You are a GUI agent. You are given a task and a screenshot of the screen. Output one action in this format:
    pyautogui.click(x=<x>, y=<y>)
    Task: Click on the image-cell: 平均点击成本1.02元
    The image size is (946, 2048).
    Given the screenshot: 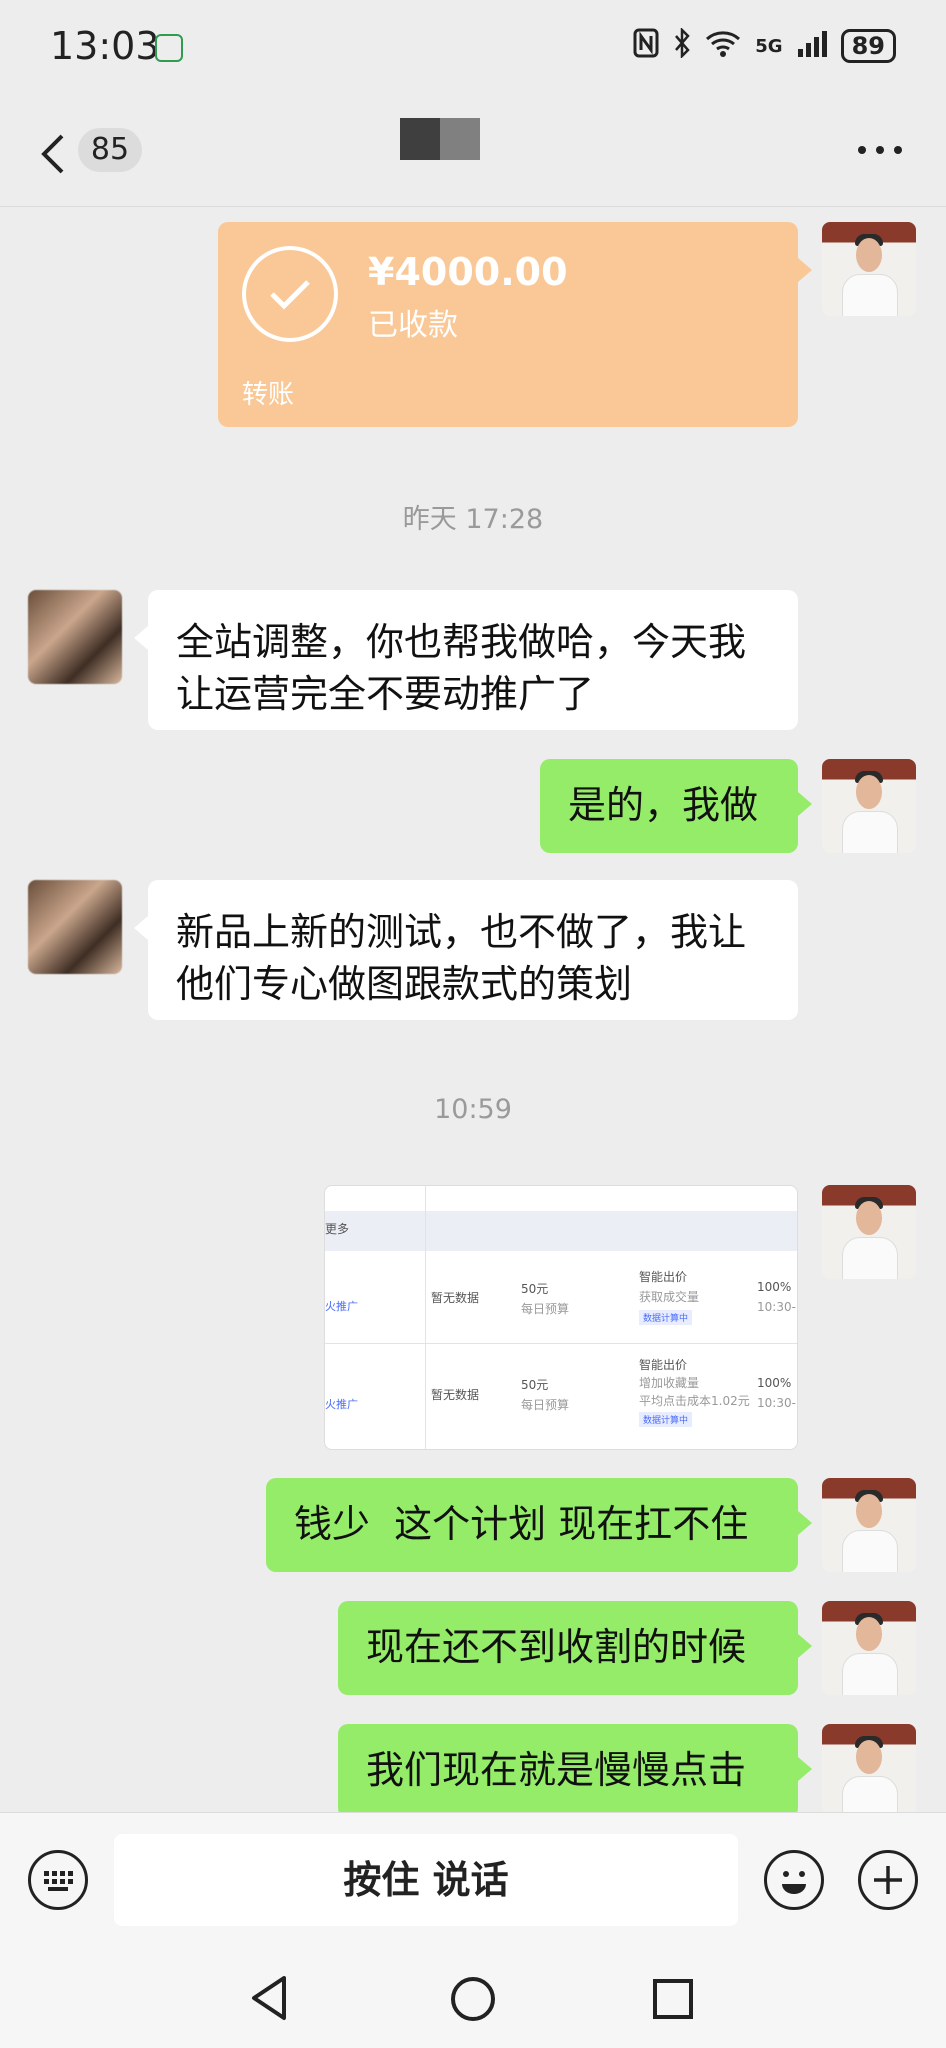 What is the action you would take?
    pyautogui.click(x=694, y=1401)
    